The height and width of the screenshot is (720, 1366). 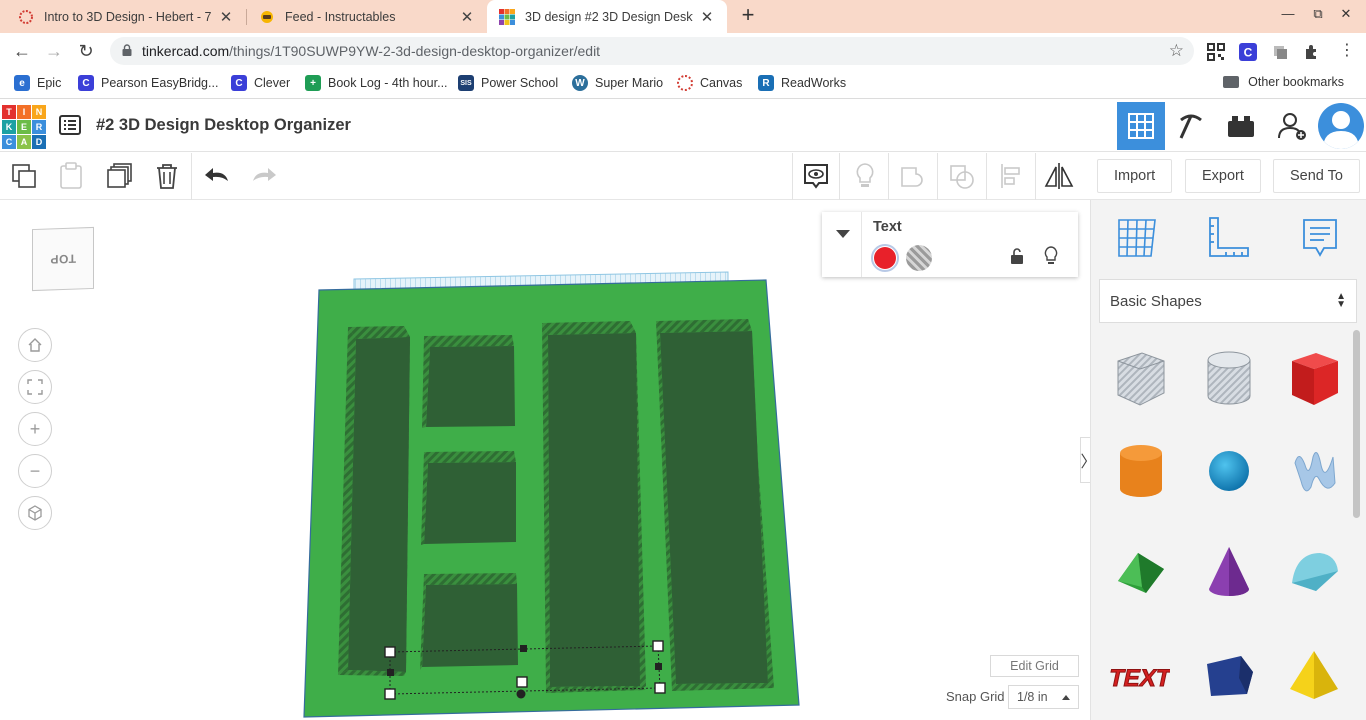 What do you see at coordinates (1223, 176) in the screenshot?
I see `export-button: Export` at bounding box center [1223, 176].